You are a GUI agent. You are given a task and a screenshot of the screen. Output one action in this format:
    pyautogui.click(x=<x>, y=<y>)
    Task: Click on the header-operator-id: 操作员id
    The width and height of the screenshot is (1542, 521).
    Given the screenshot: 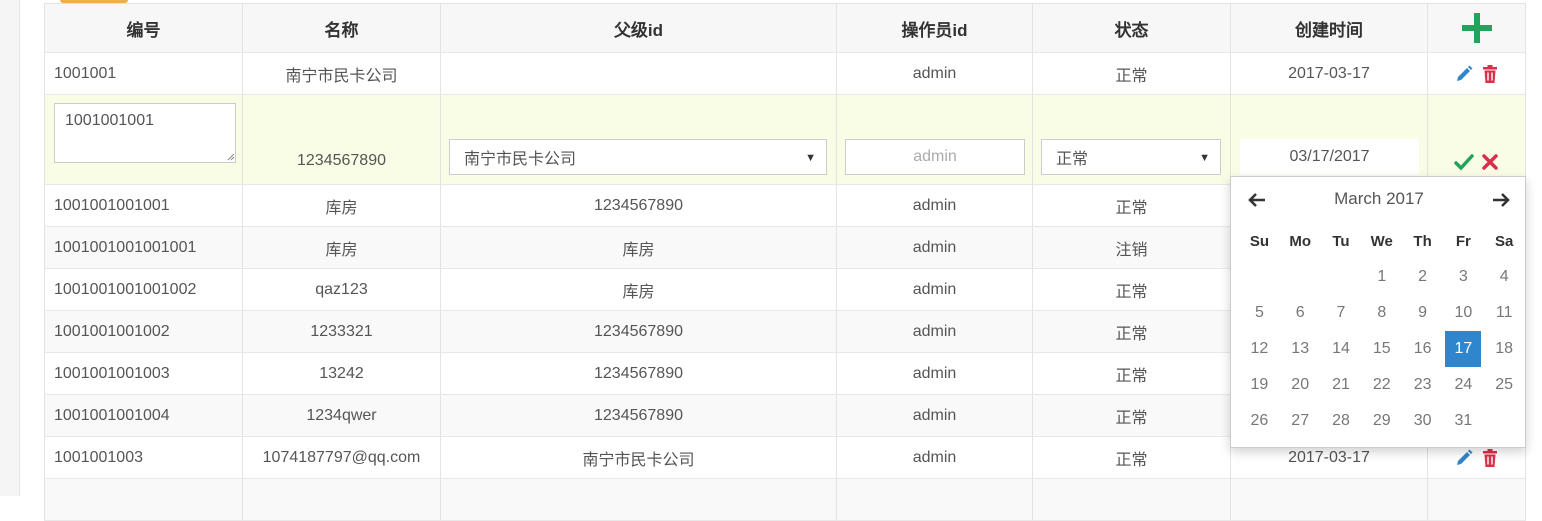 What is the action you would take?
    pyautogui.click(x=935, y=28)
    